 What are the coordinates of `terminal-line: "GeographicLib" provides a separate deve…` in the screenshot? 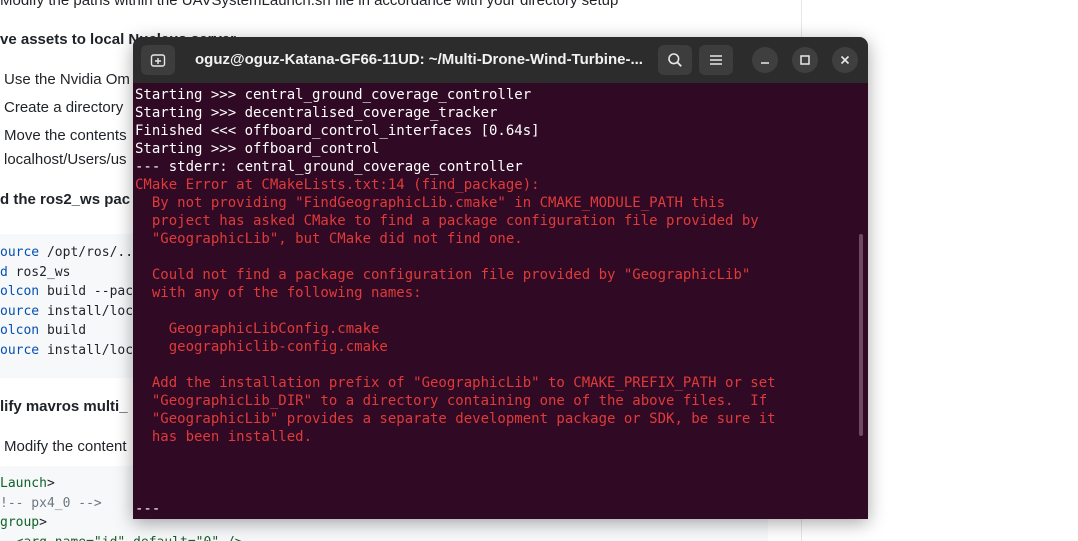 It's located at (455, 419).